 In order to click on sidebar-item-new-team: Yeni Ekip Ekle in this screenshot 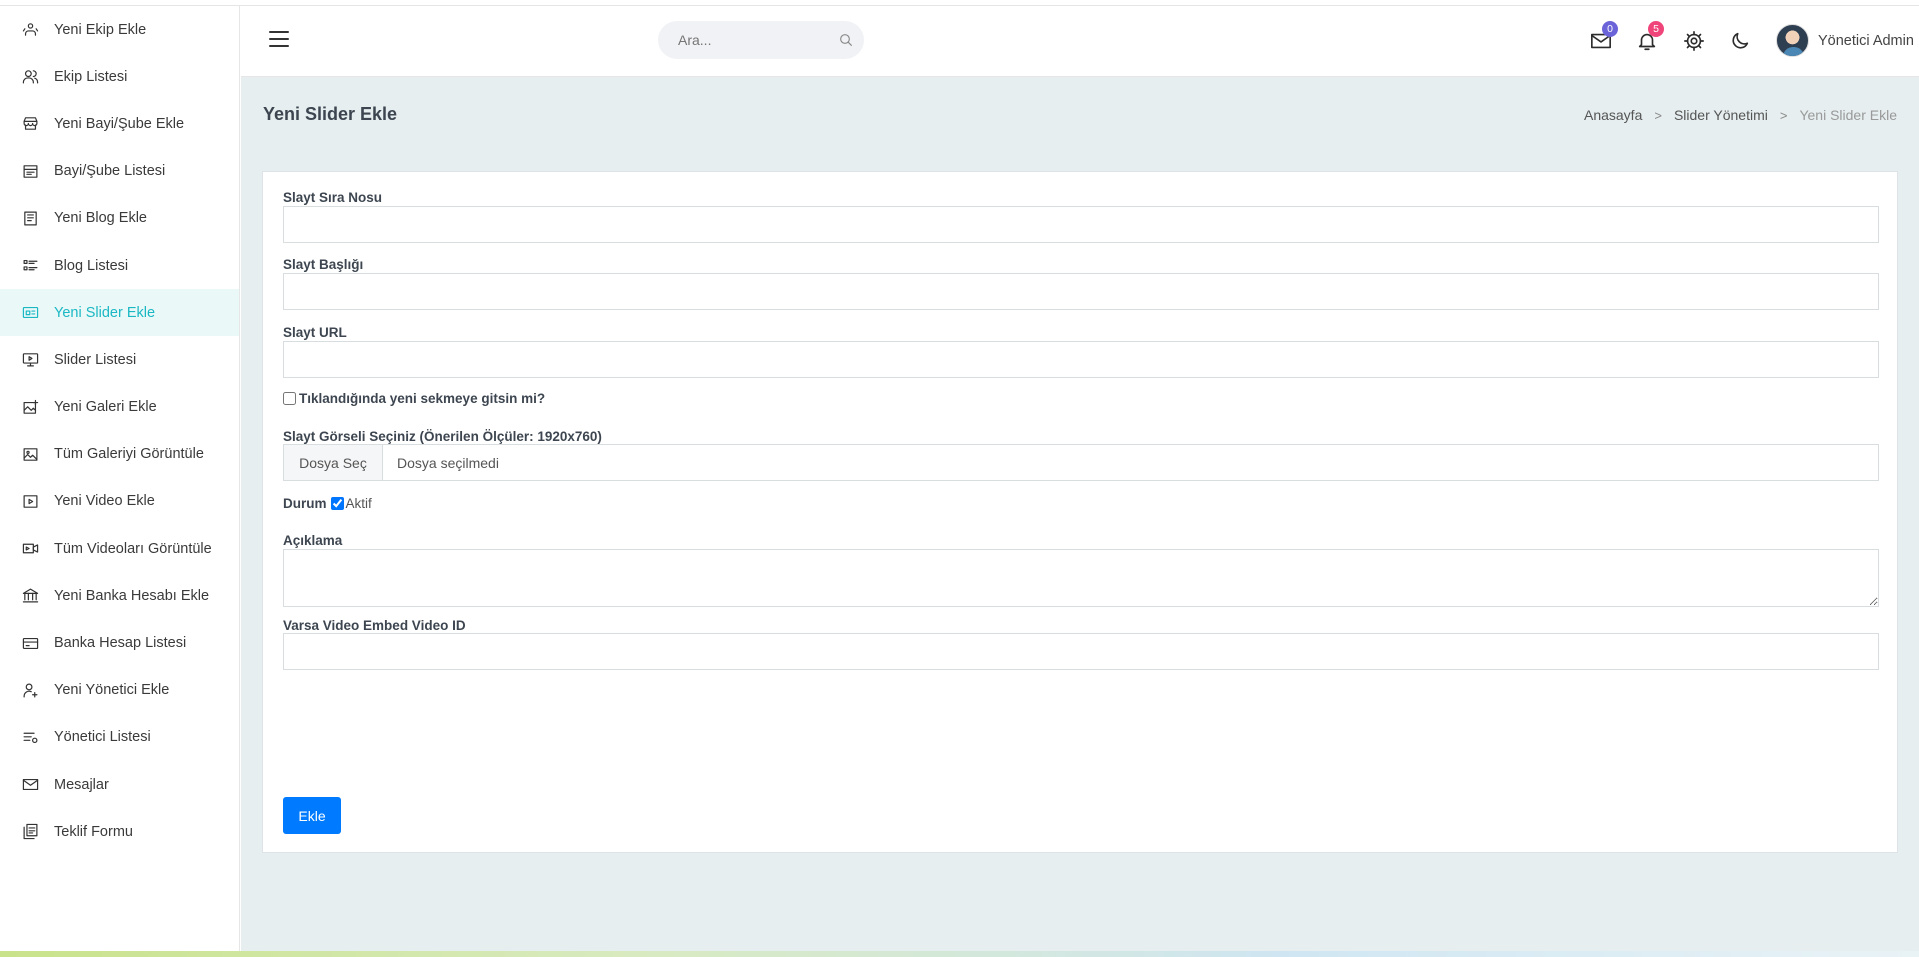, I will do `click(119, 29)`.